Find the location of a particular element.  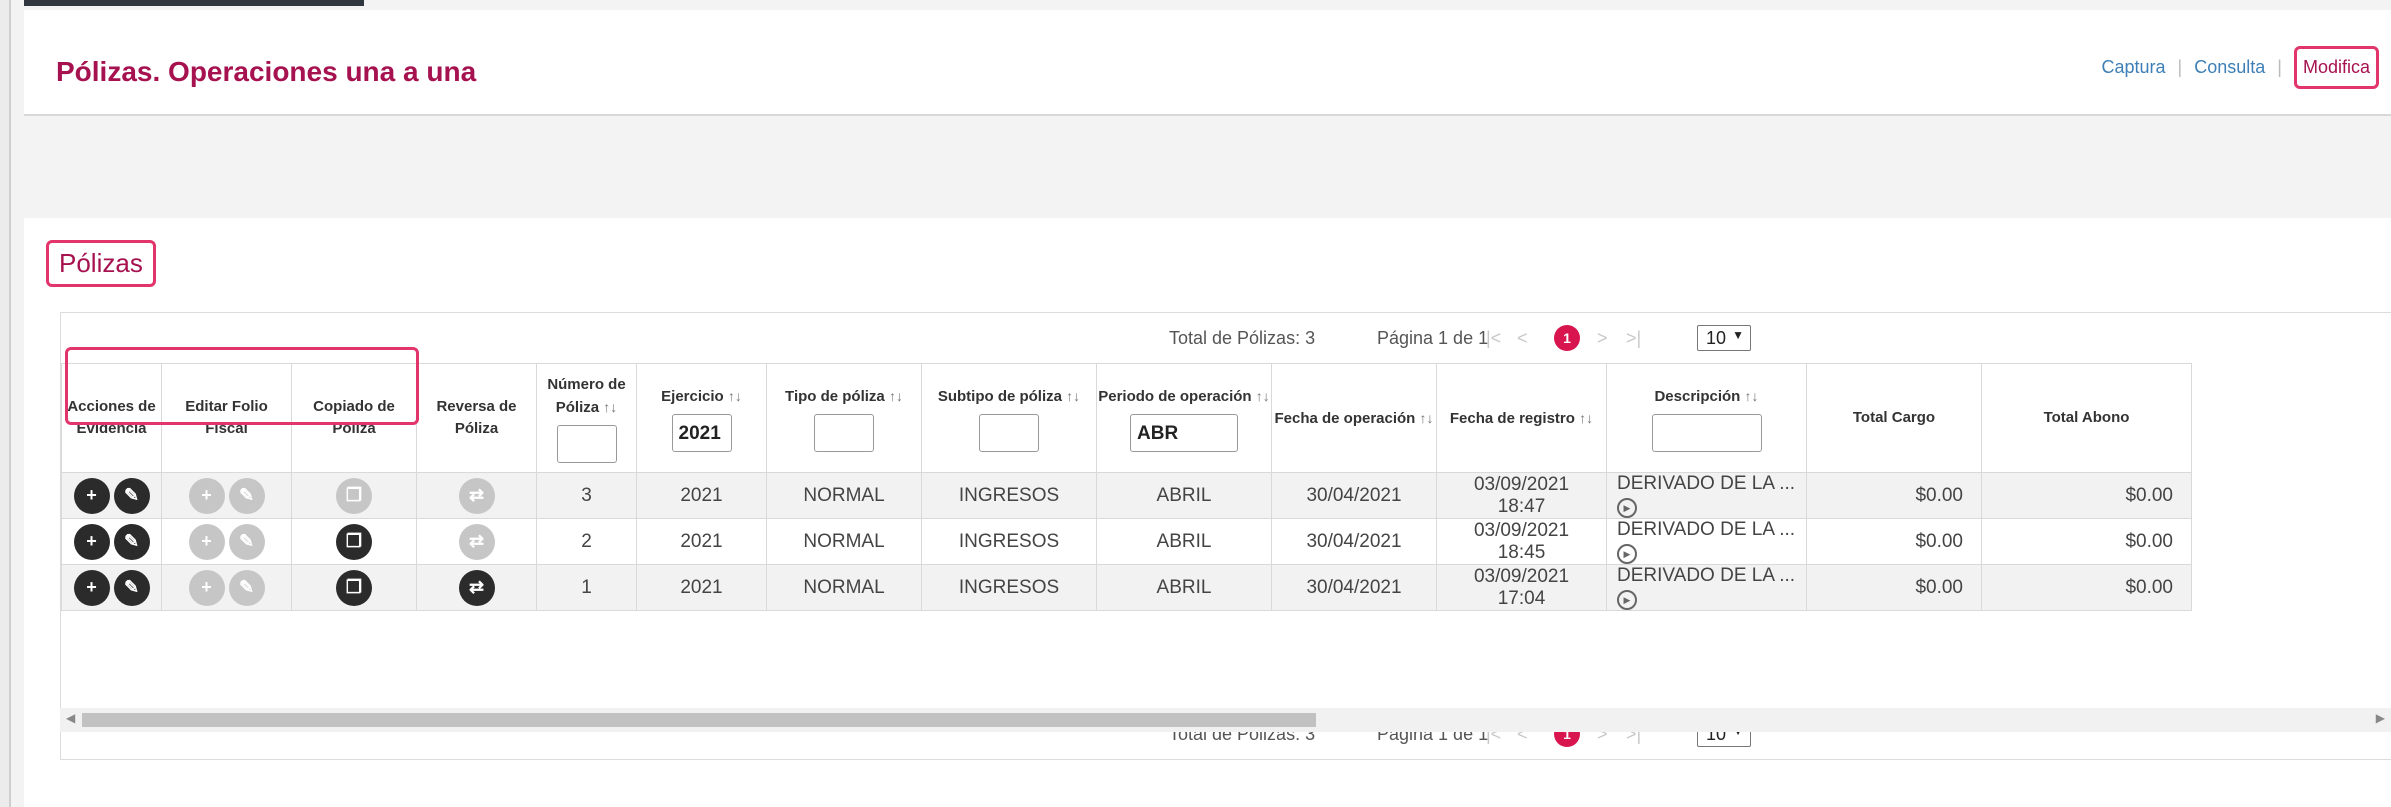

col-subtipo-label: Subtipo de póliza is located at coordinates (999, 396).